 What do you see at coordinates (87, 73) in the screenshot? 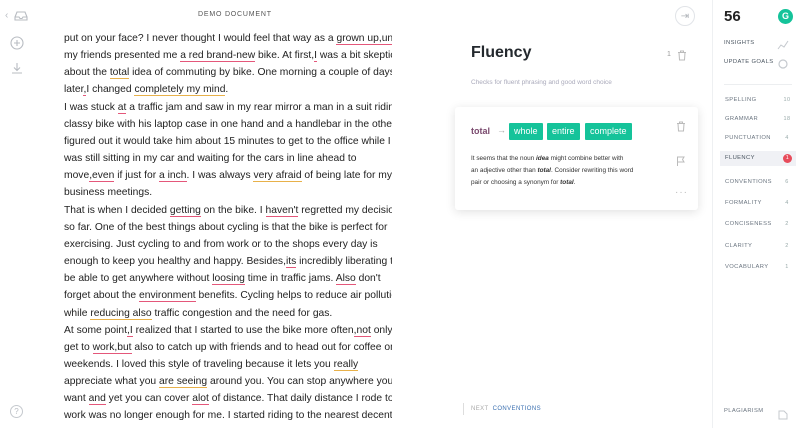
I see `text-segment: about the` at bounding box center [87, 73].